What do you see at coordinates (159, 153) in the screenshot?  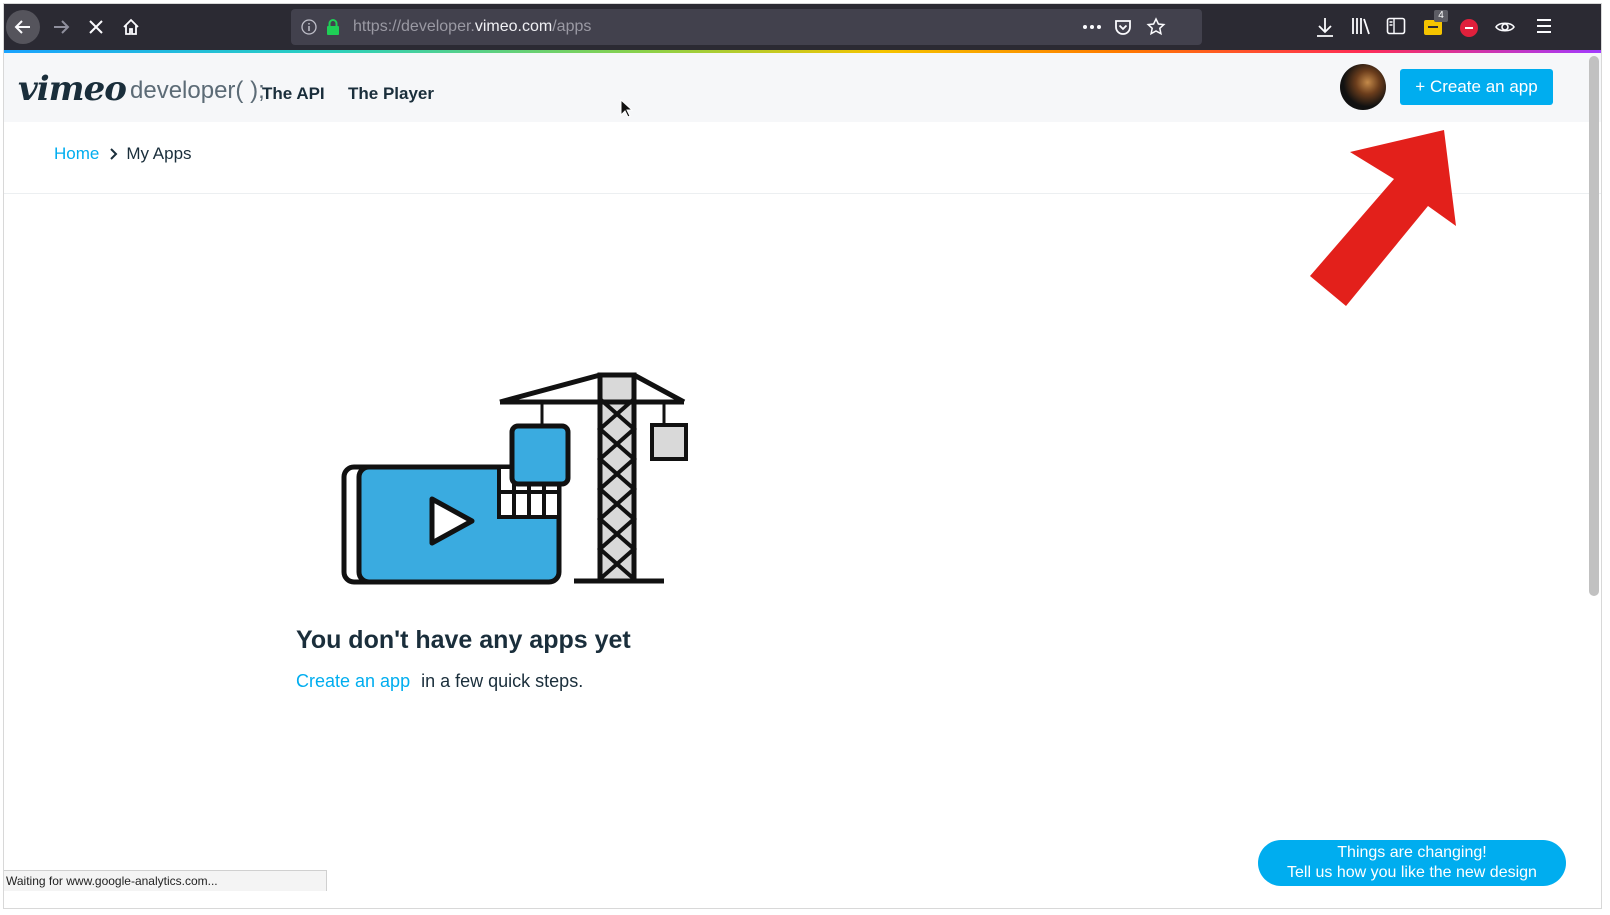 I see `breadcrumb-current: My Apps` at bounding box center [159, 153].